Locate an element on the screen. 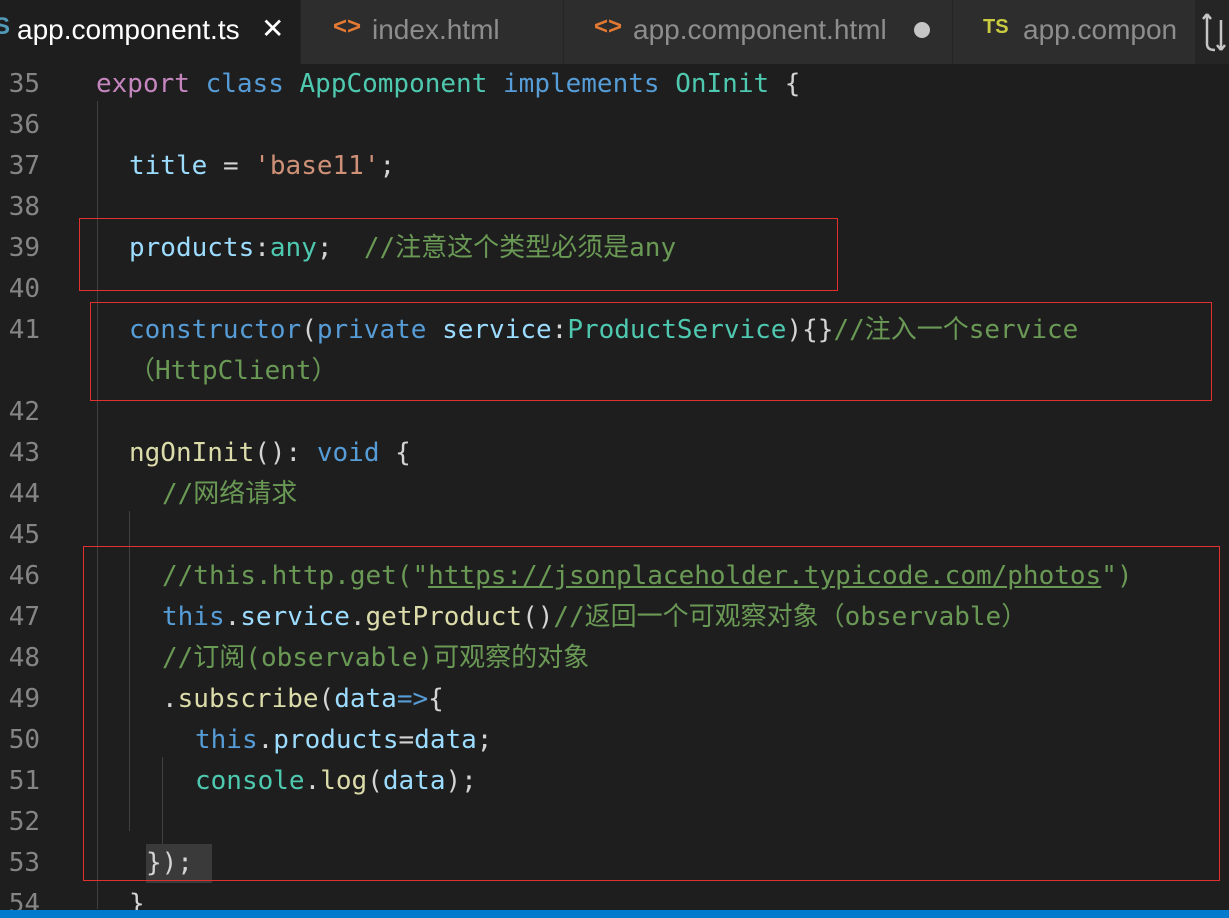 This screenshot has width=1229, height=918. line-number: 54 is located at coordinates (24, 899).